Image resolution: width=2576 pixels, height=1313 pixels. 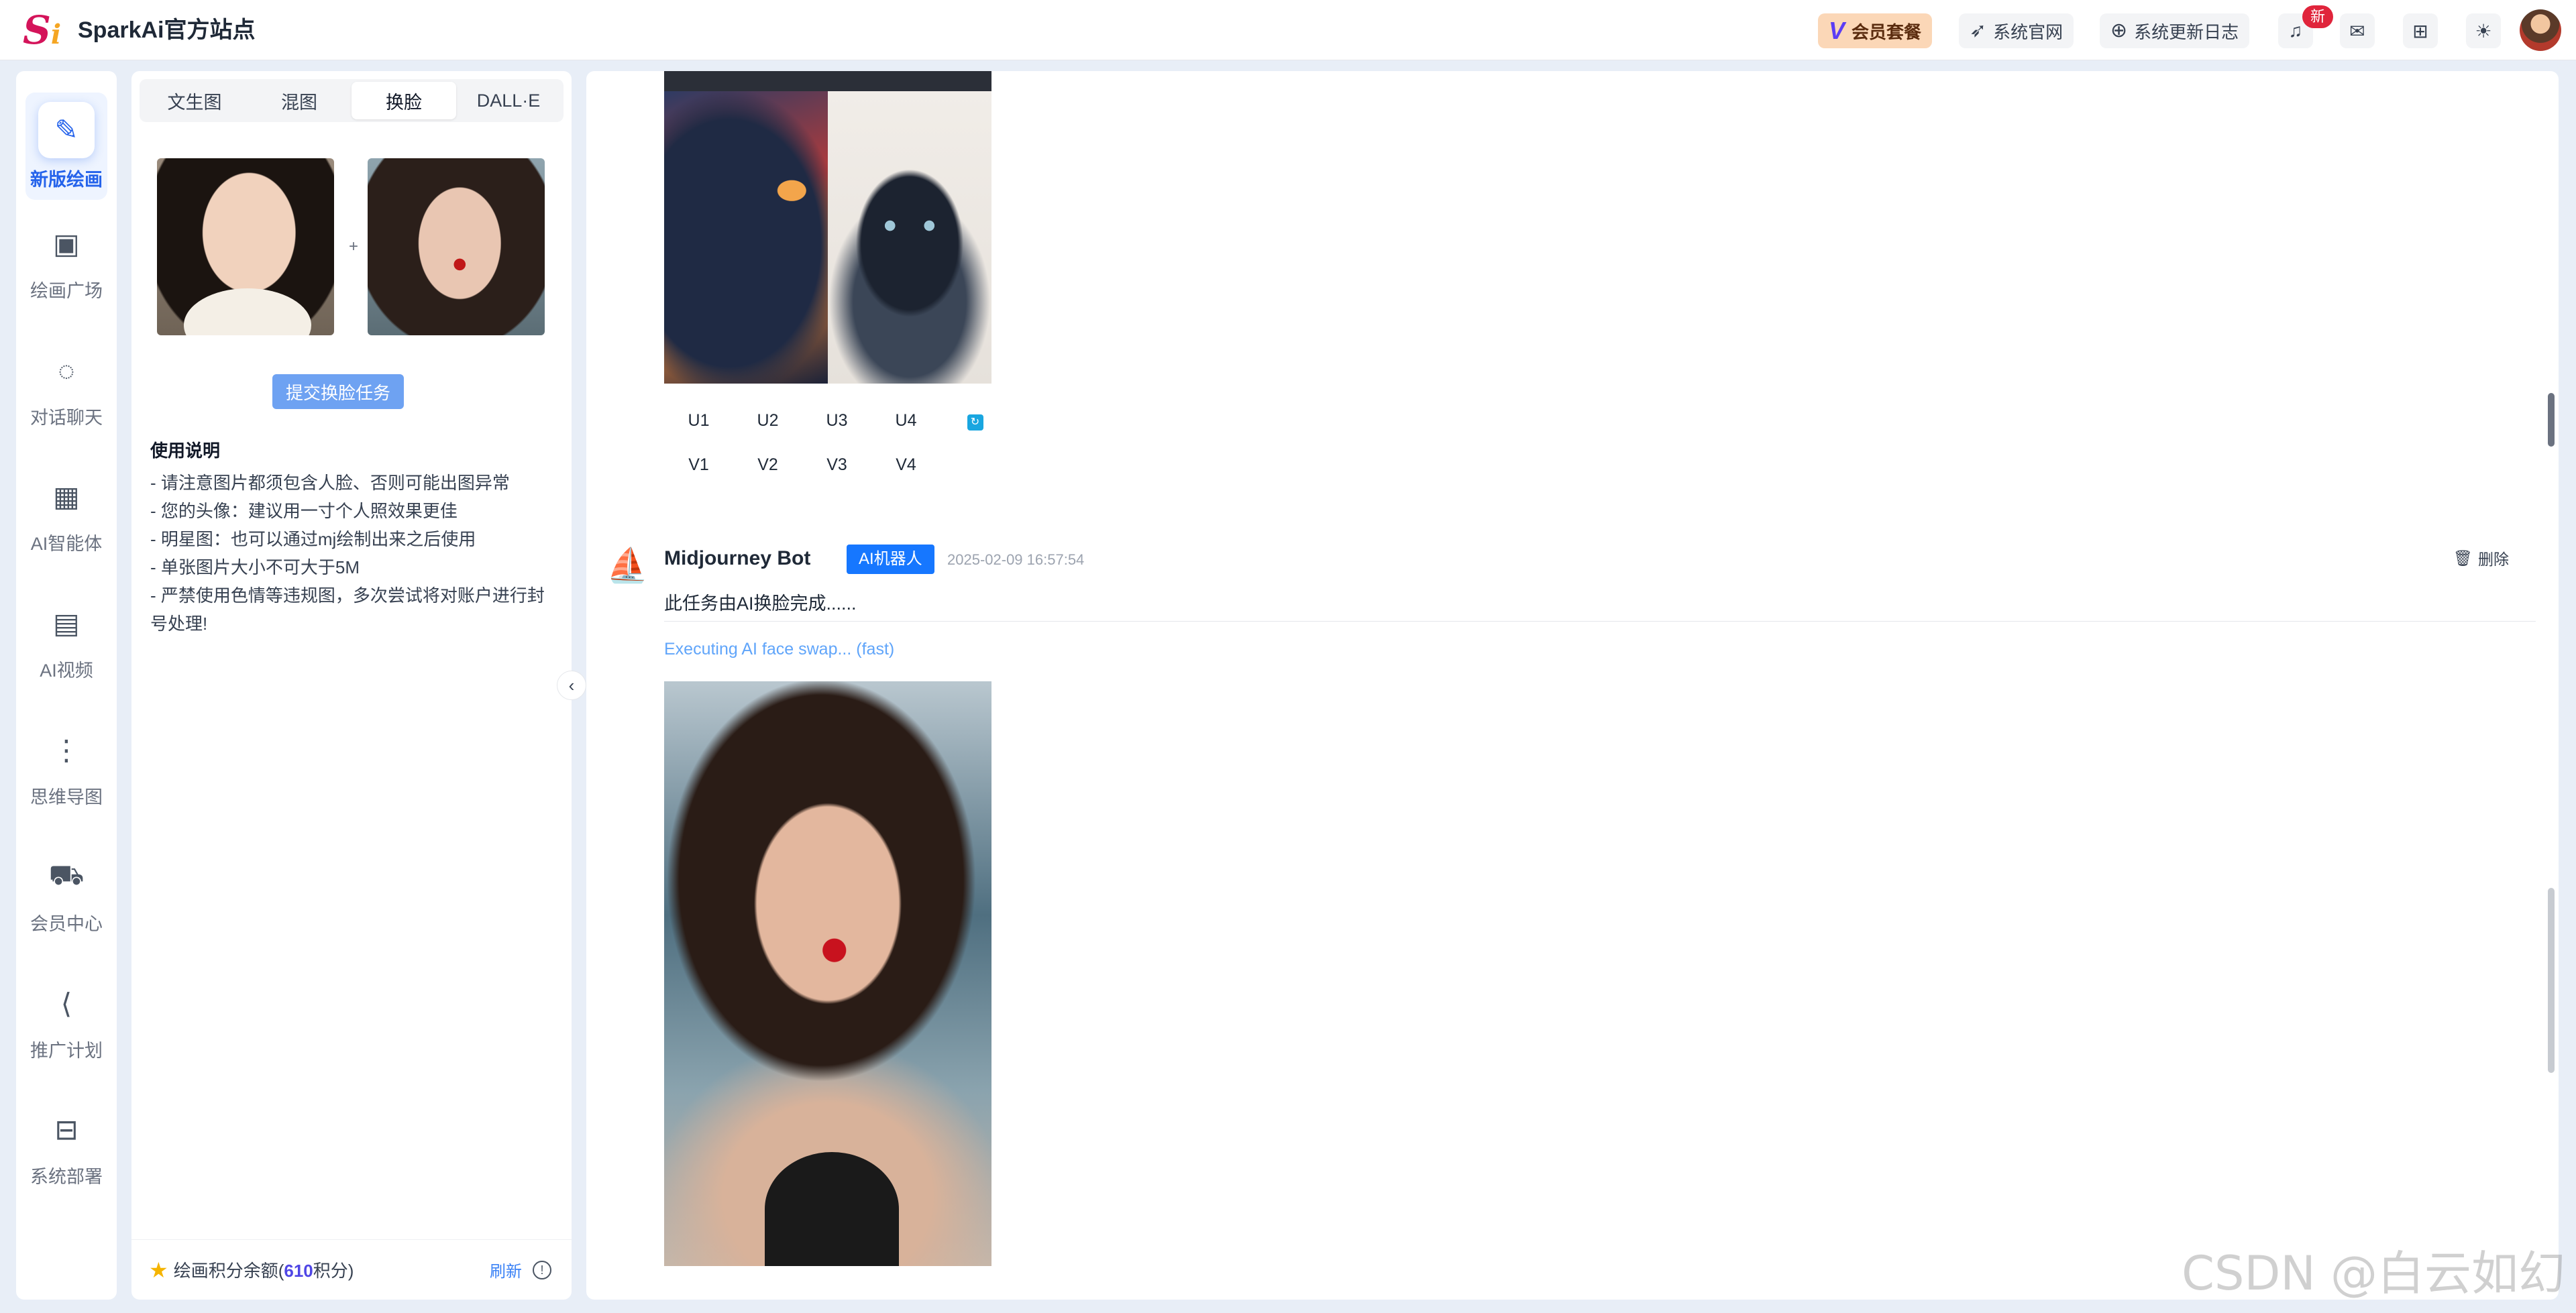 What do you see at coordinates (66, 875) in the screenshot?
I see `cart-icon: ⛟` at bounding box center [66, 875].